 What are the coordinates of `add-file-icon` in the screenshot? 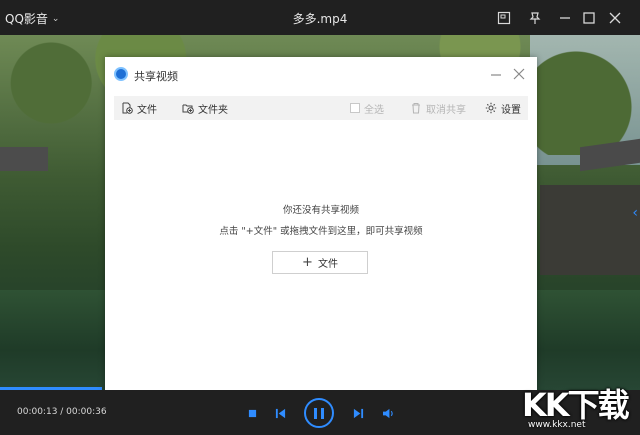 It's located at (127, 108).